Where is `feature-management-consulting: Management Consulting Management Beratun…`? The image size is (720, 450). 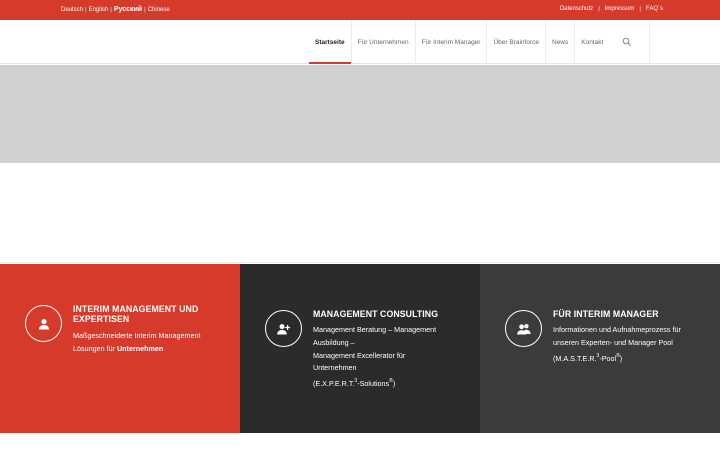
feature-management-consulting: Management Consulting Management Beratun… is located at coordinates (360, 348).